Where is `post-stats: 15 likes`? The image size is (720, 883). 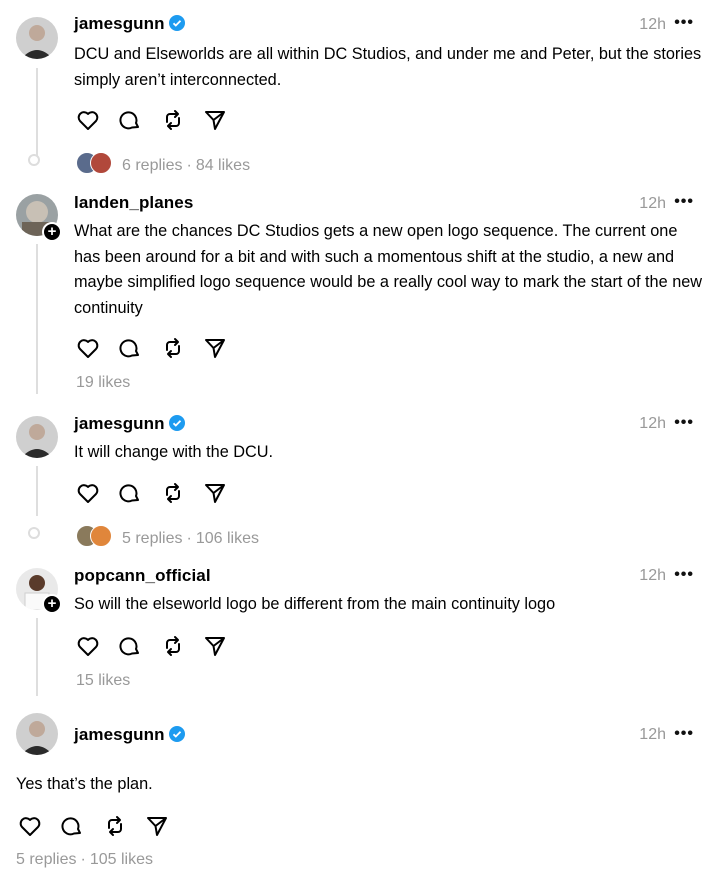 post-stats: 15 likes is located at coordinates (103, 681).